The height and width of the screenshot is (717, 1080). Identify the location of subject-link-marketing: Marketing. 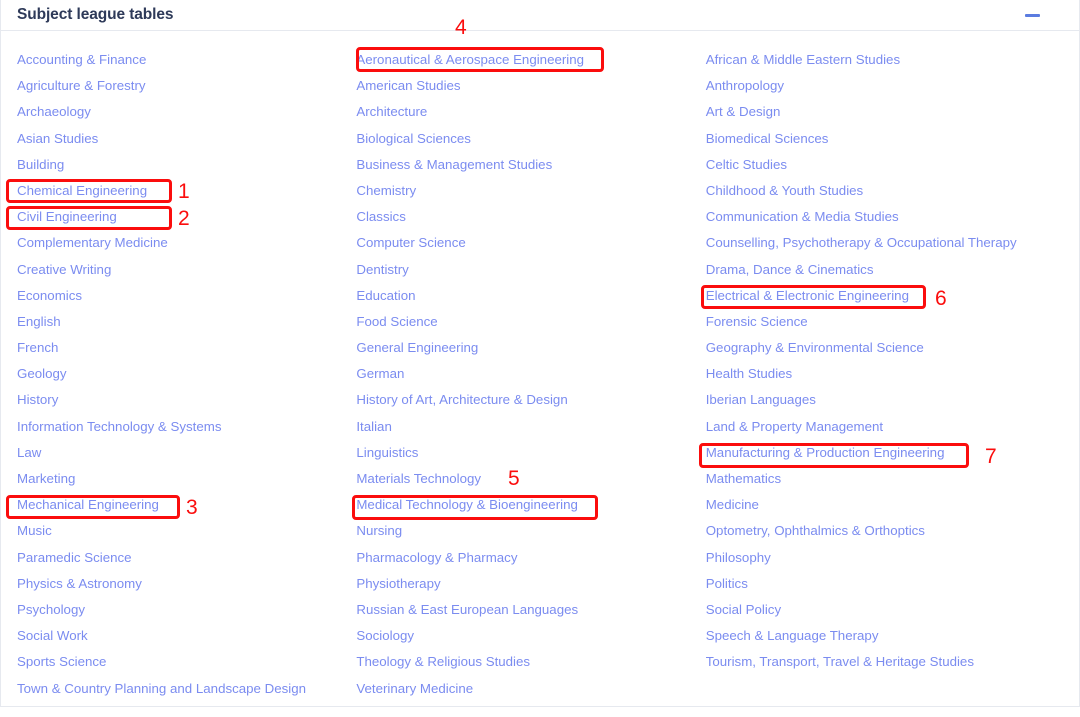
(181, 479).